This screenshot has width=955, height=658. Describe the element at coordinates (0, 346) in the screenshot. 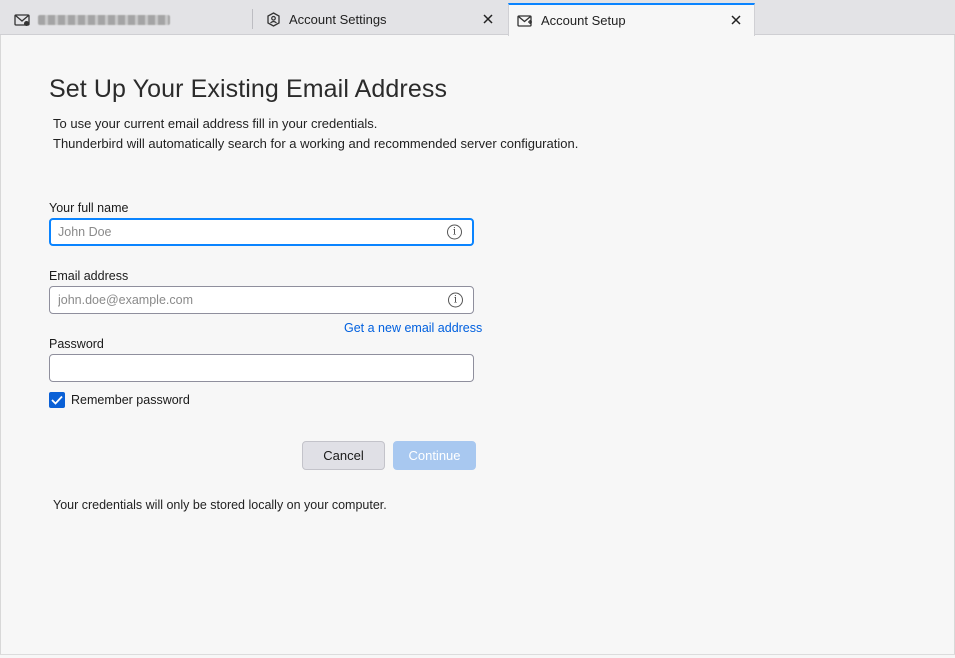

I see `page-border` at that location.